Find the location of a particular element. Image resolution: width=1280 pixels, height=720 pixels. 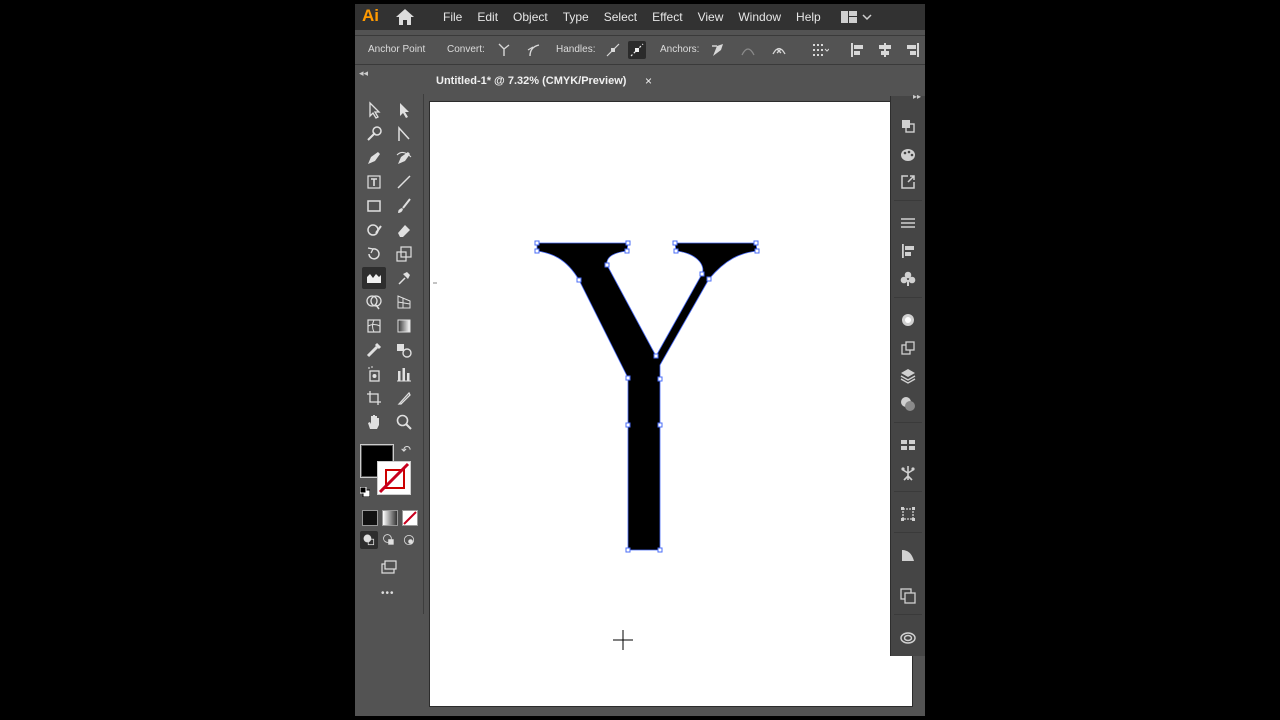

anchors-label: Anchors: is located at coordinates (680, 49).